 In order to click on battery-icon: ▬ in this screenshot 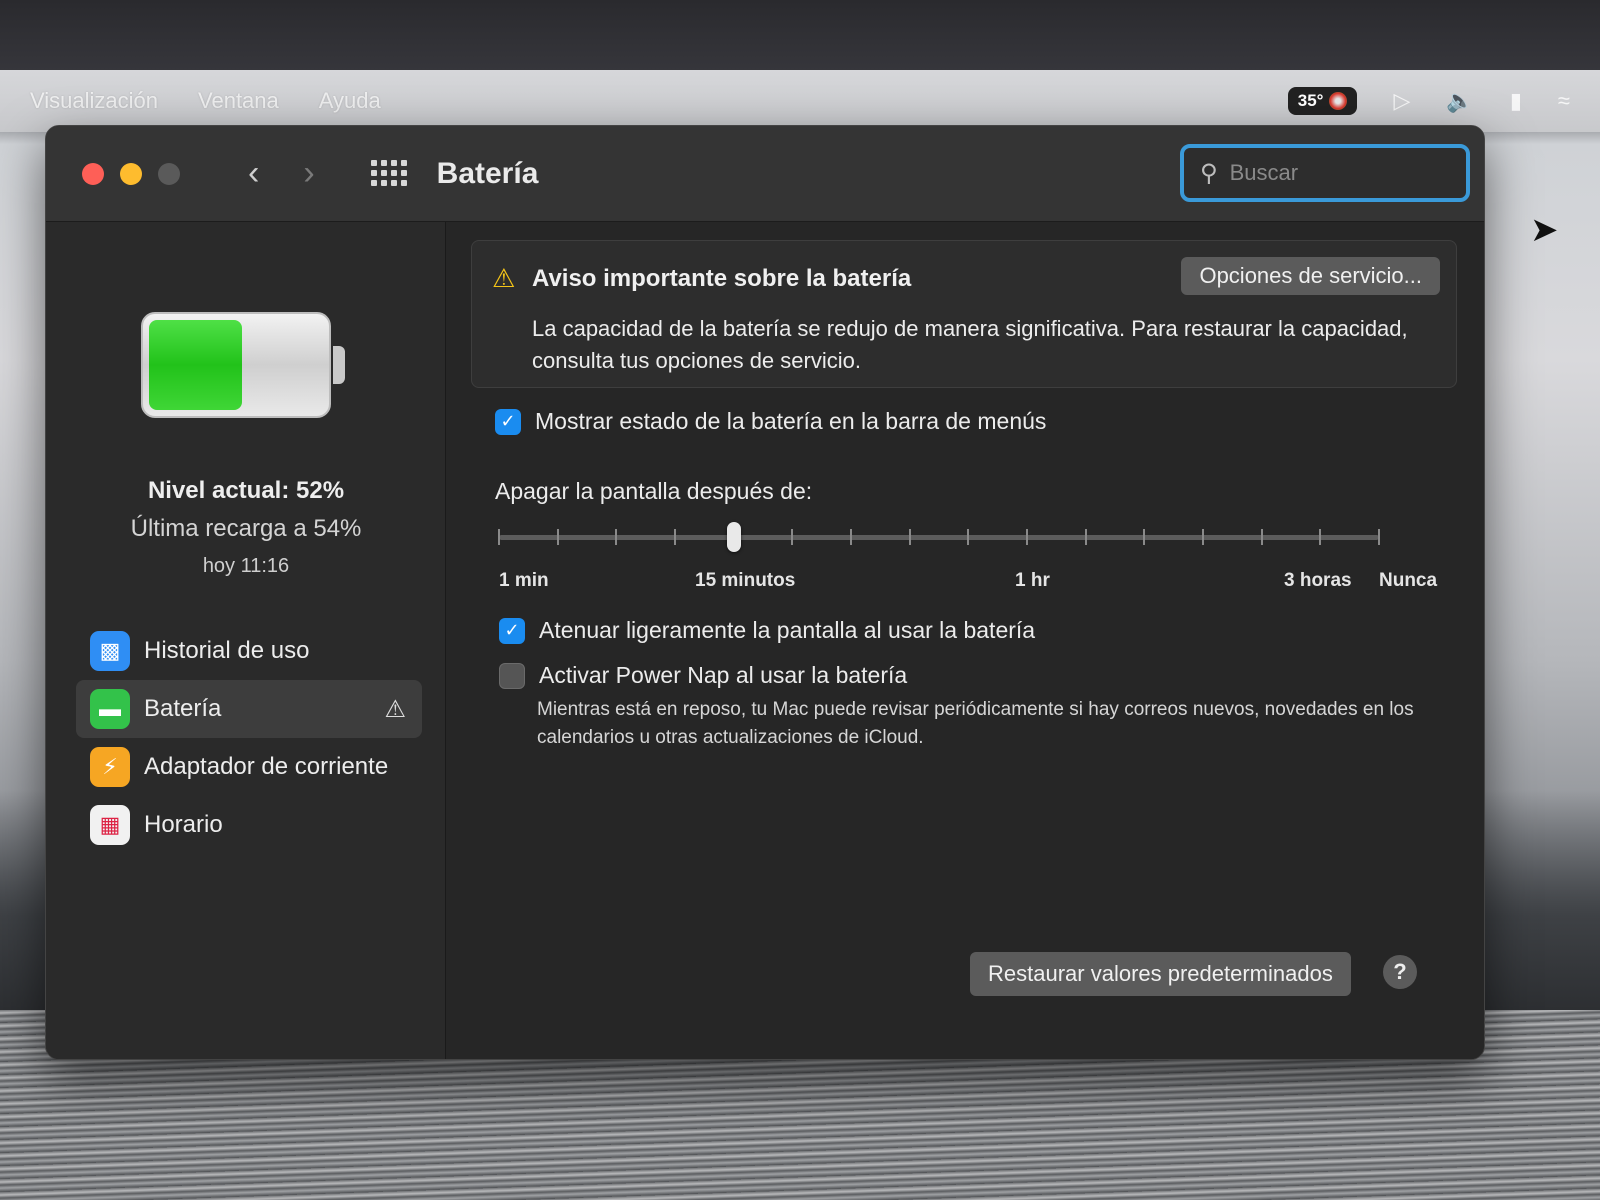, I will do `click(110, 709)`.